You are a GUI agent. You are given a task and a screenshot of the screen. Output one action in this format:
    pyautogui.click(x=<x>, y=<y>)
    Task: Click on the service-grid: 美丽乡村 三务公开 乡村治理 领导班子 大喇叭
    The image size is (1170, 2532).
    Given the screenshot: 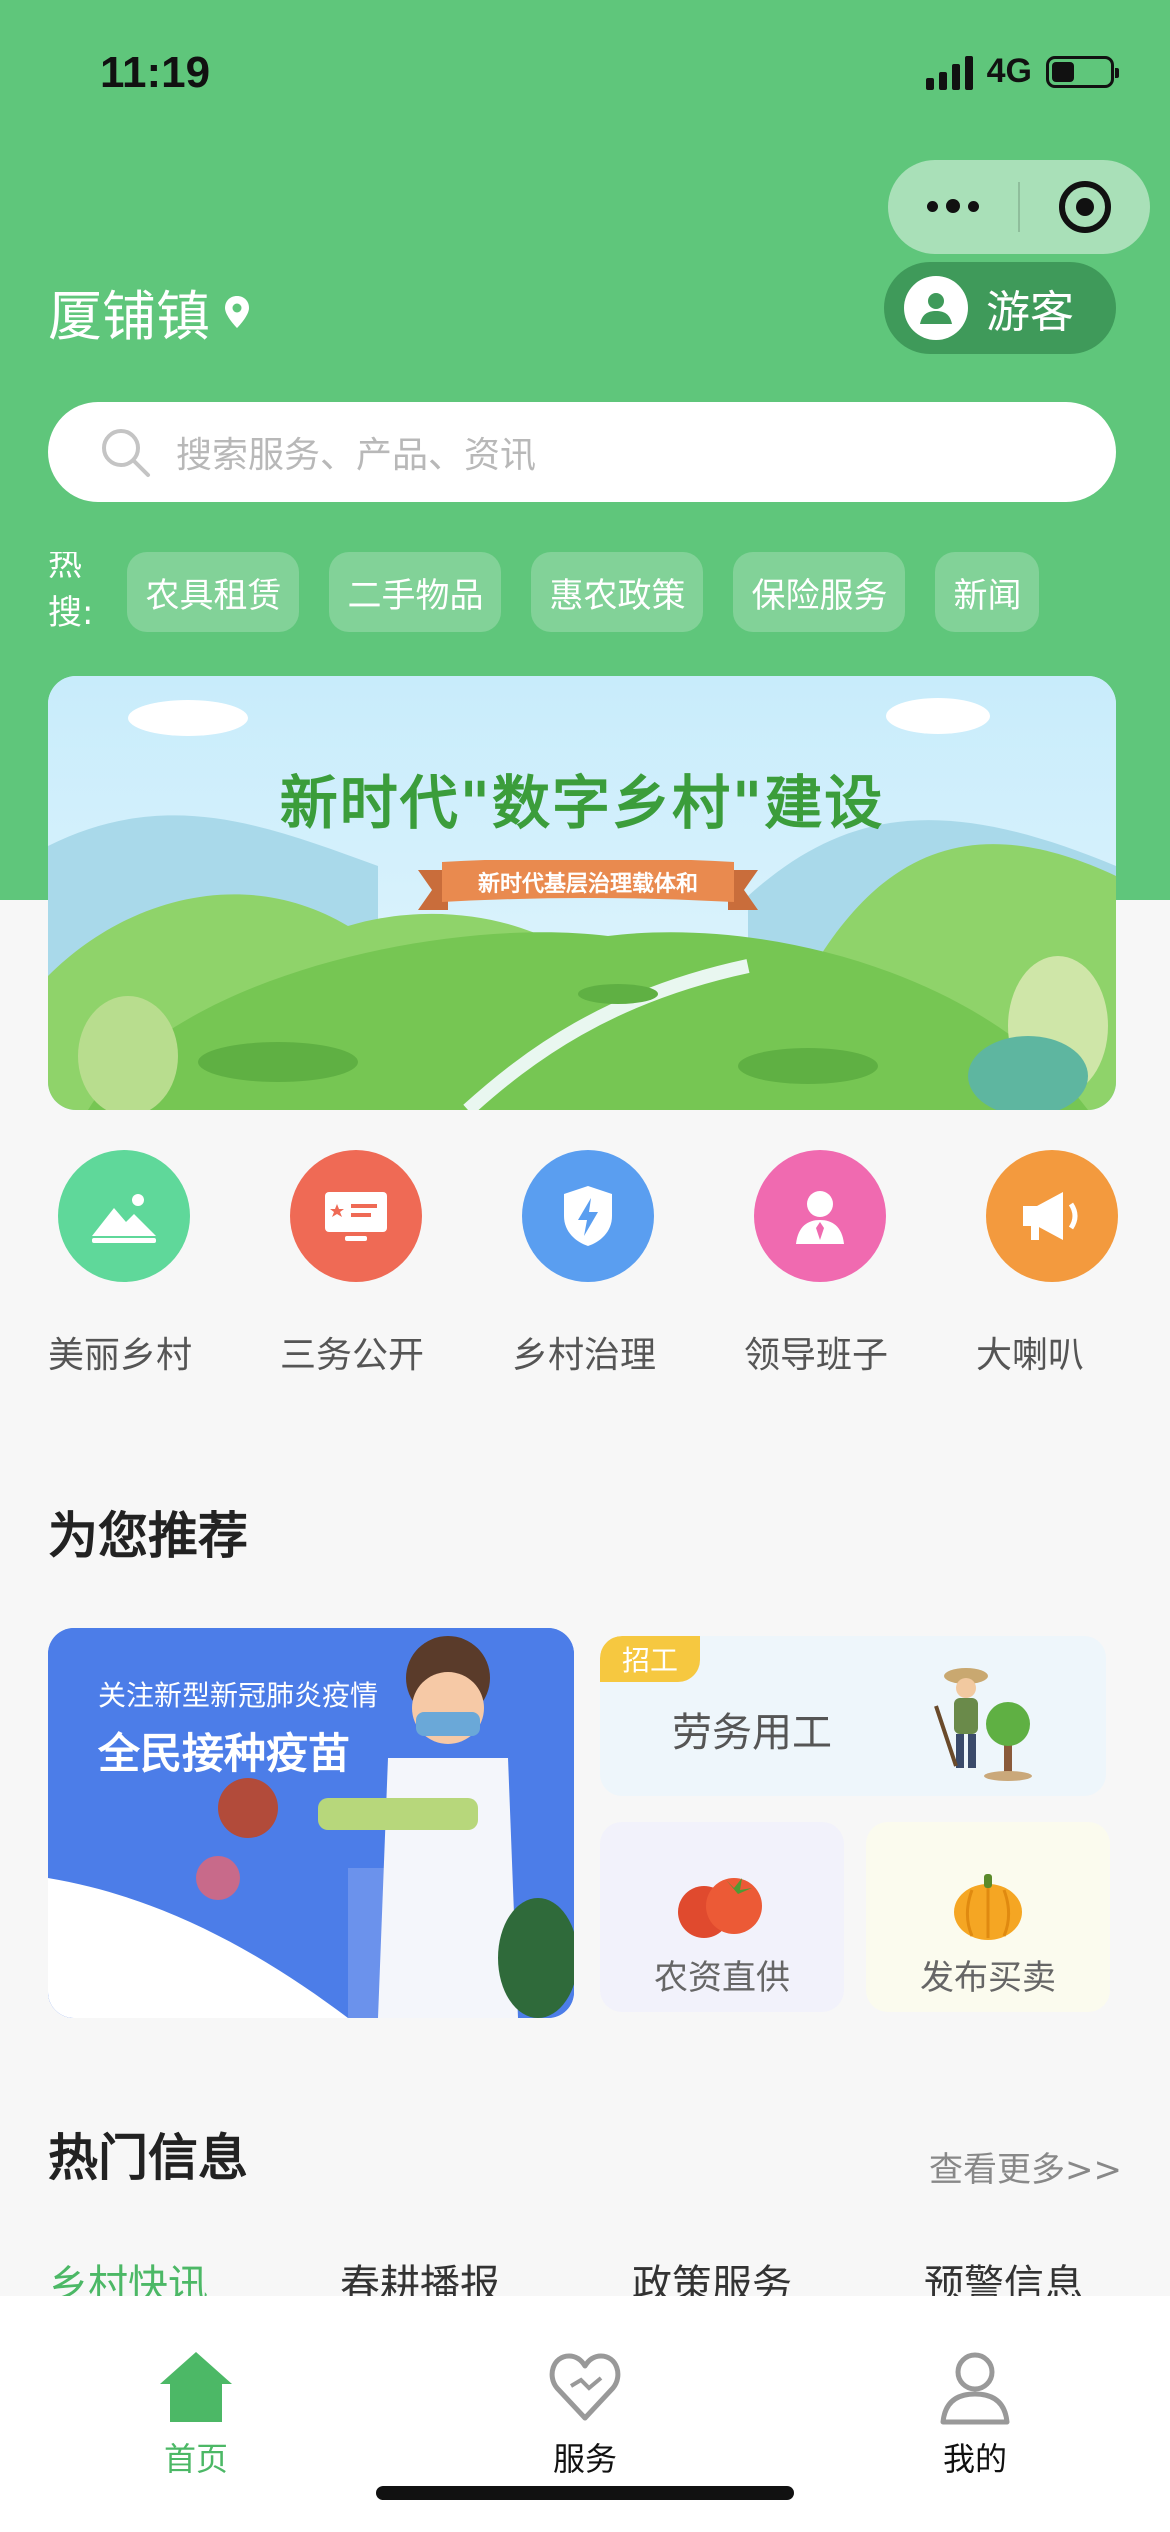 What is the action you would take?
    pyautogui.click(x=583, y=1270)
    